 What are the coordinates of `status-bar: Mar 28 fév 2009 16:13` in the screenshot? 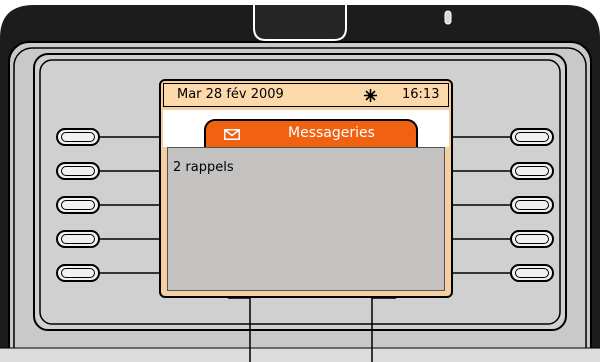 It's located at (306, 95).